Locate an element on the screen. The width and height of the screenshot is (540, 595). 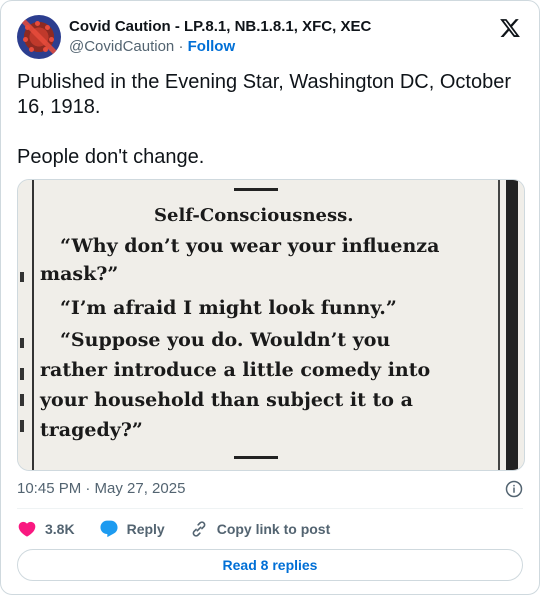
clipping-bottom-rule is located at coordinates (256, 457).